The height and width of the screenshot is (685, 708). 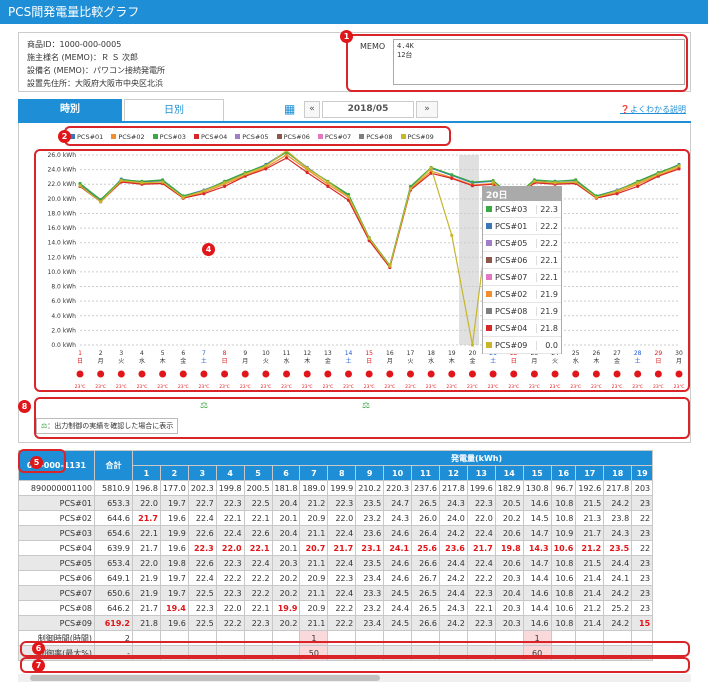 I want to click on table-cell: 21.8, so click(x=146, y=623).